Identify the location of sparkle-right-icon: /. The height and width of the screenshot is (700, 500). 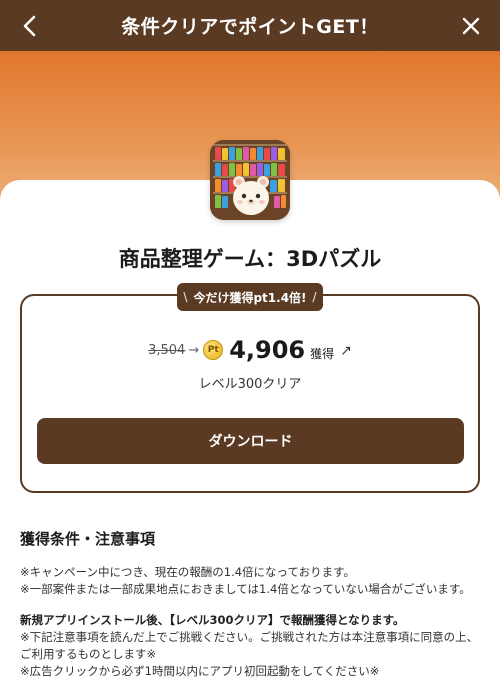
(314, 297).